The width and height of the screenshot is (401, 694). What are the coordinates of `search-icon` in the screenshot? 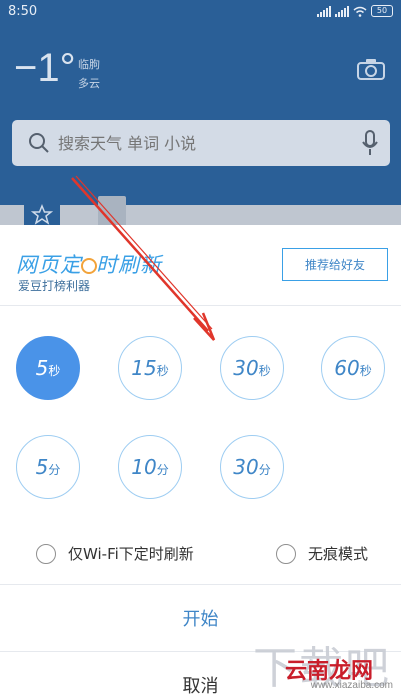 It's located at (39, 143).